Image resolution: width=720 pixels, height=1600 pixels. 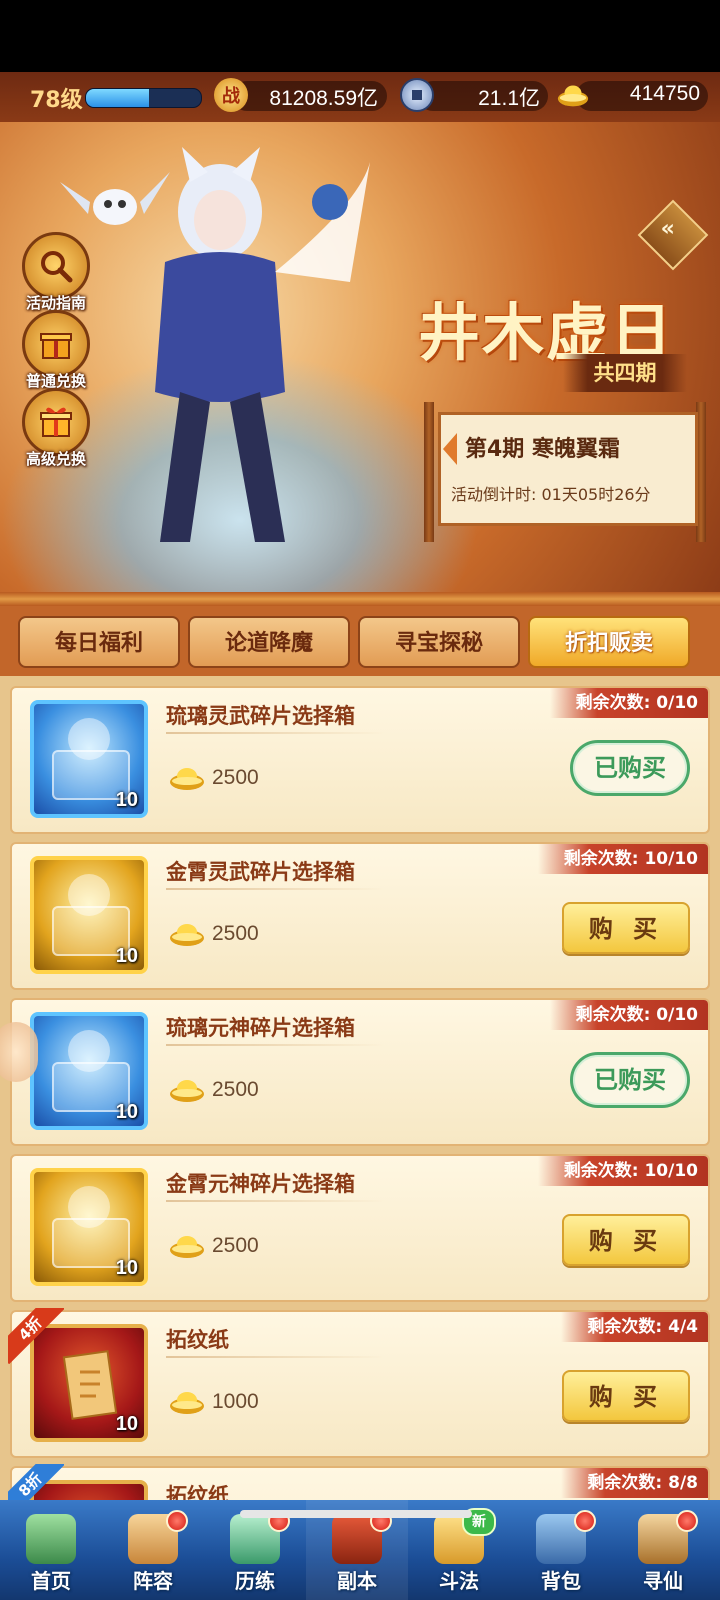 I want to click on phase-board: 第4期 寒魄翼霜 活动倒计时: 01天05时26分, so click(x=565, y=472).